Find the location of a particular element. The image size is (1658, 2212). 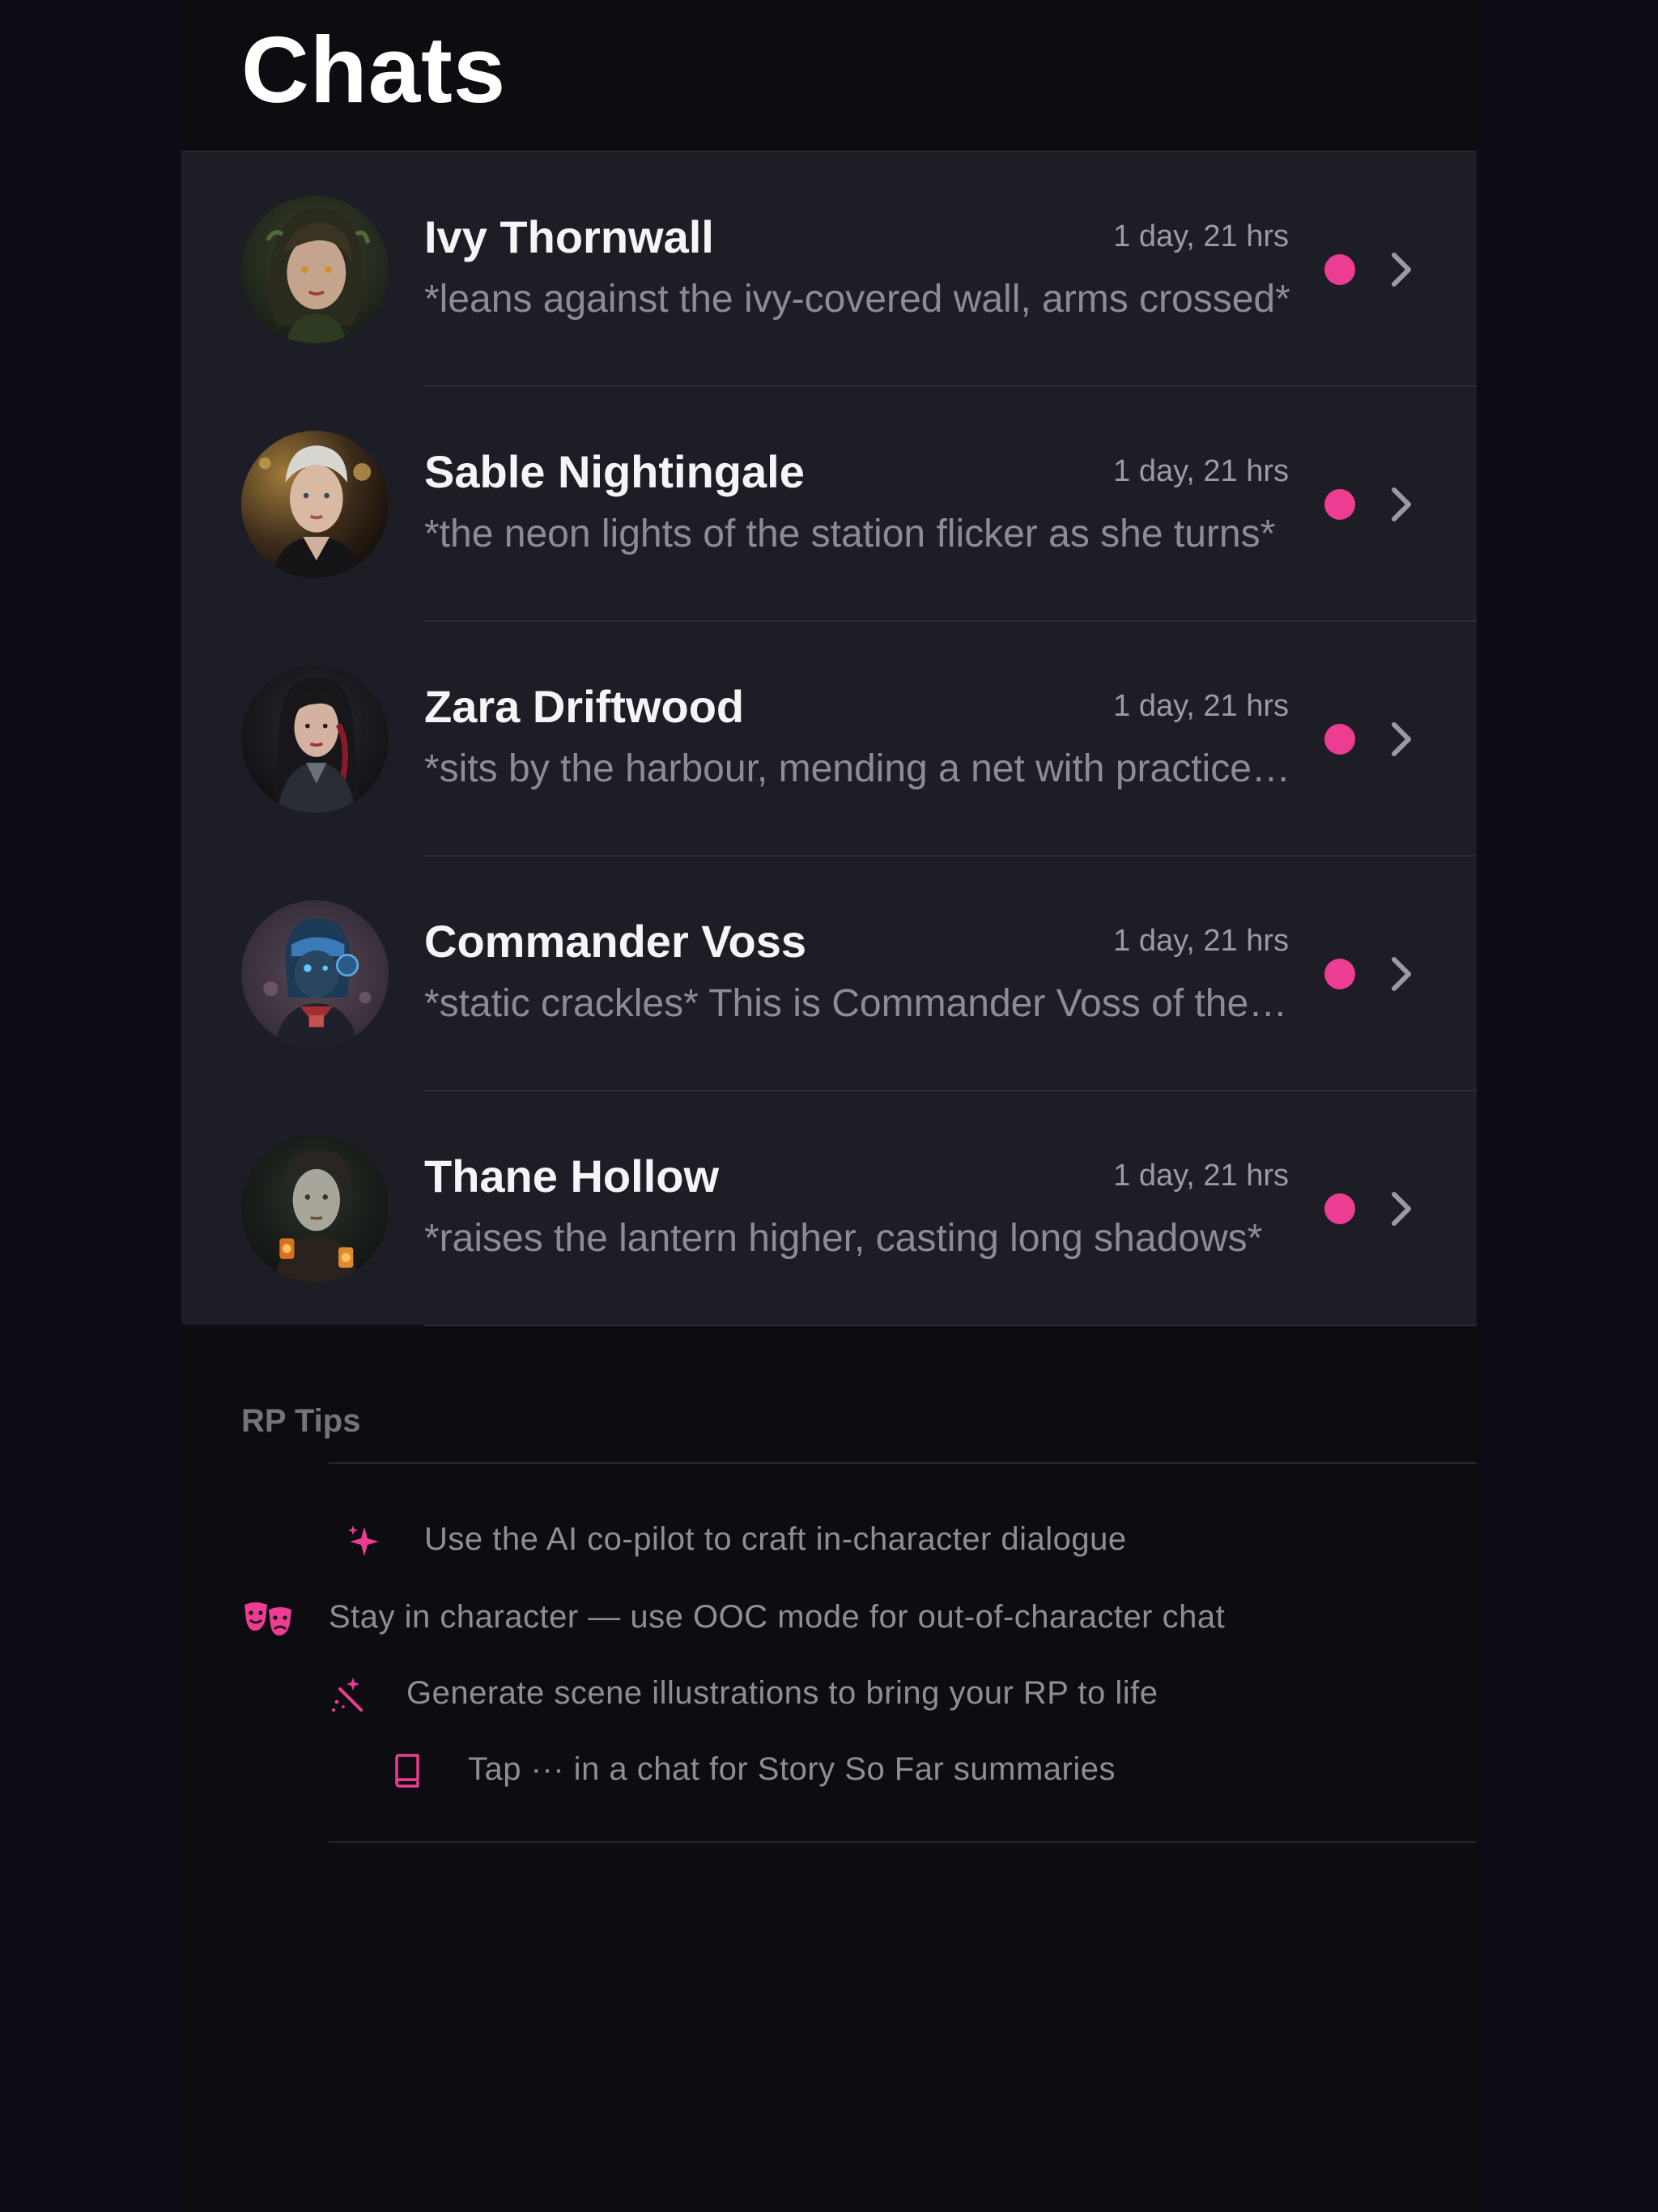

header: Chats is located at coordinates (829, 75).